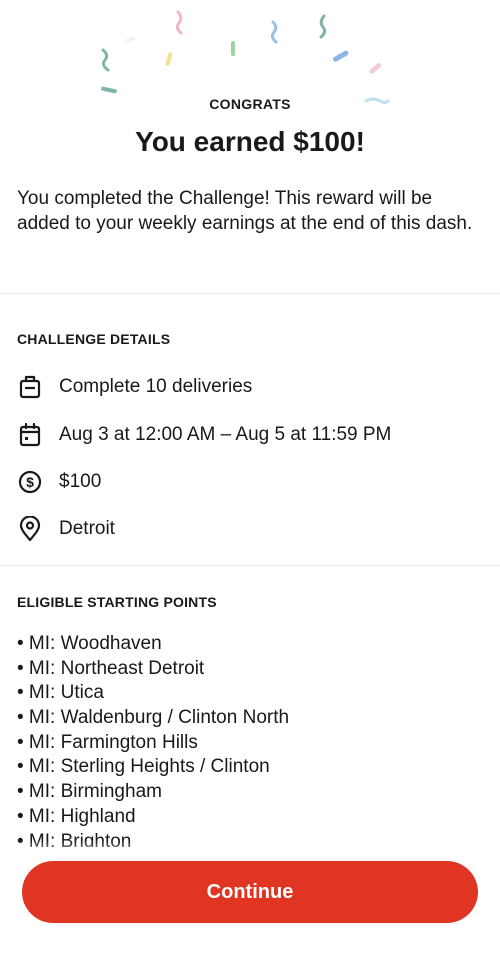 This screenshot has width=500, height=980. Describe the element at coordinates (153, 718) in the screenshot. I see `list-item: • MI: Waldenburg / Clinton North` at that location.